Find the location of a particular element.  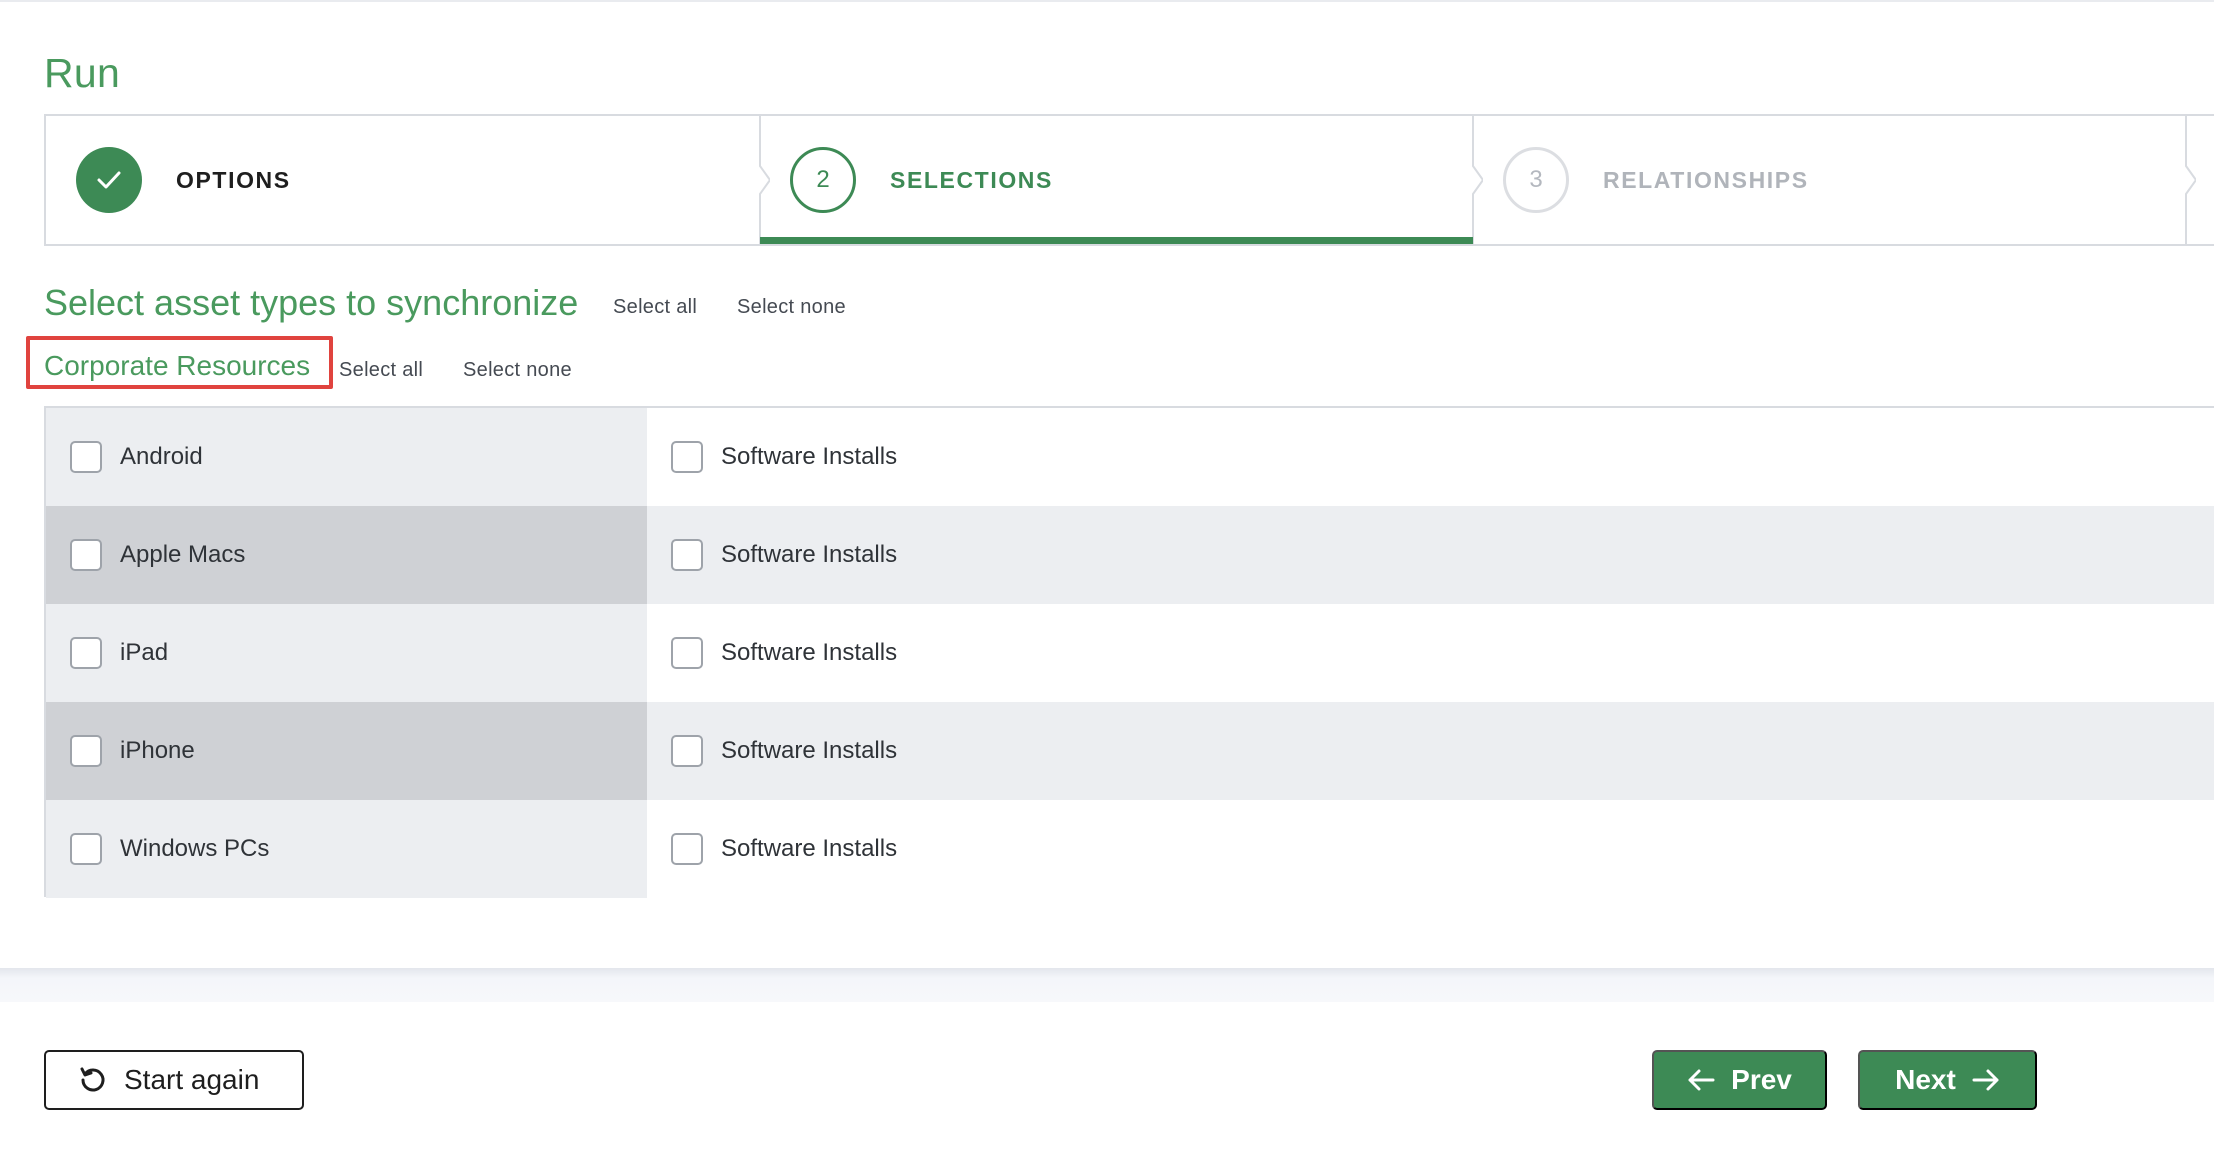

group-select-all-link: Select all is located at coordinates (381, 370).